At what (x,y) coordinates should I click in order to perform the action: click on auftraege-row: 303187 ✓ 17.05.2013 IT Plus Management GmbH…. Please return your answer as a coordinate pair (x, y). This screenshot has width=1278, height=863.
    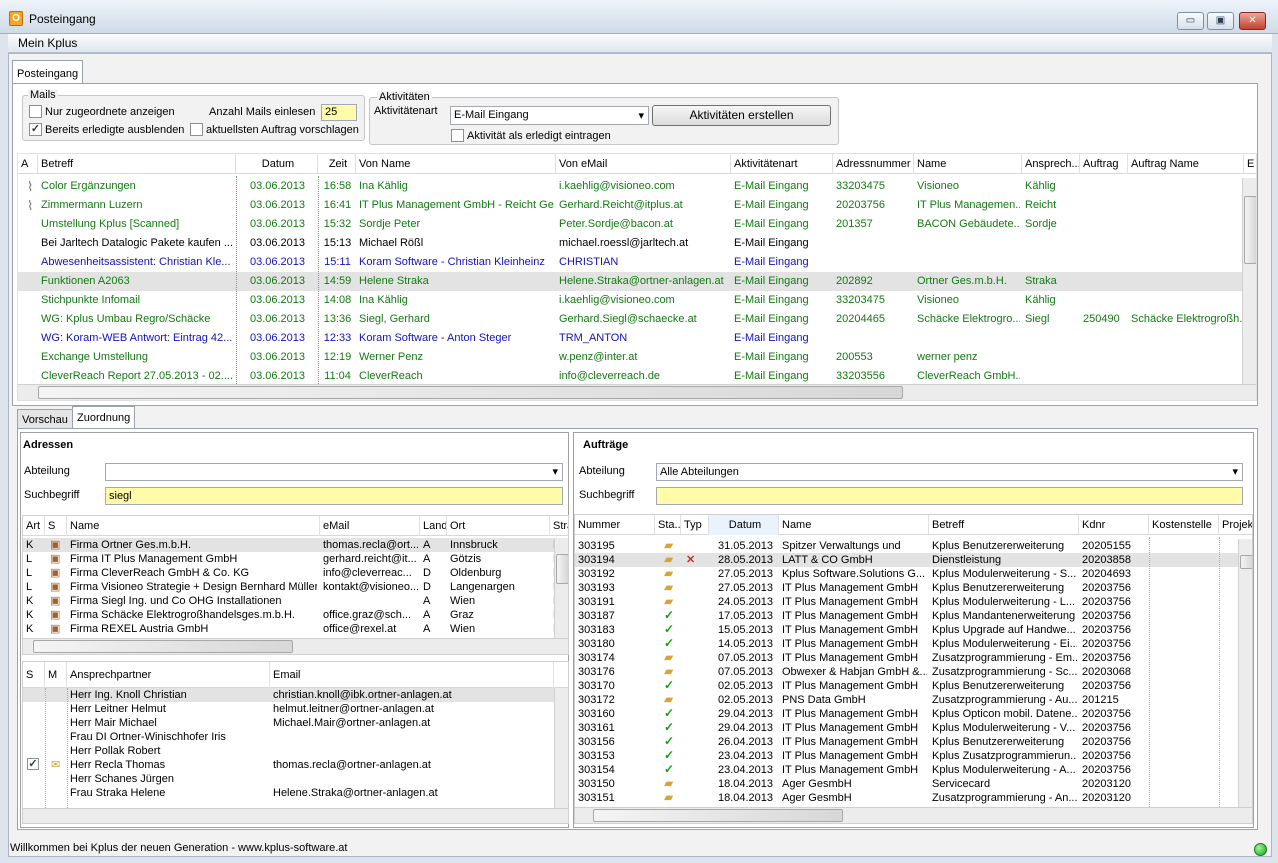
    Looking at the image, I should click on (913, 616).